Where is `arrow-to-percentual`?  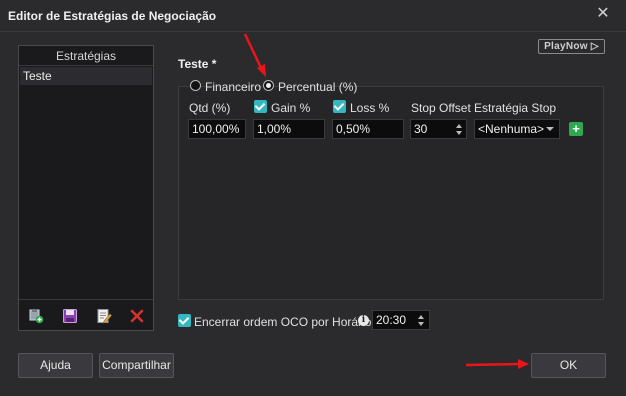
arrow-to-percentual is located at coordinates (254, 55).